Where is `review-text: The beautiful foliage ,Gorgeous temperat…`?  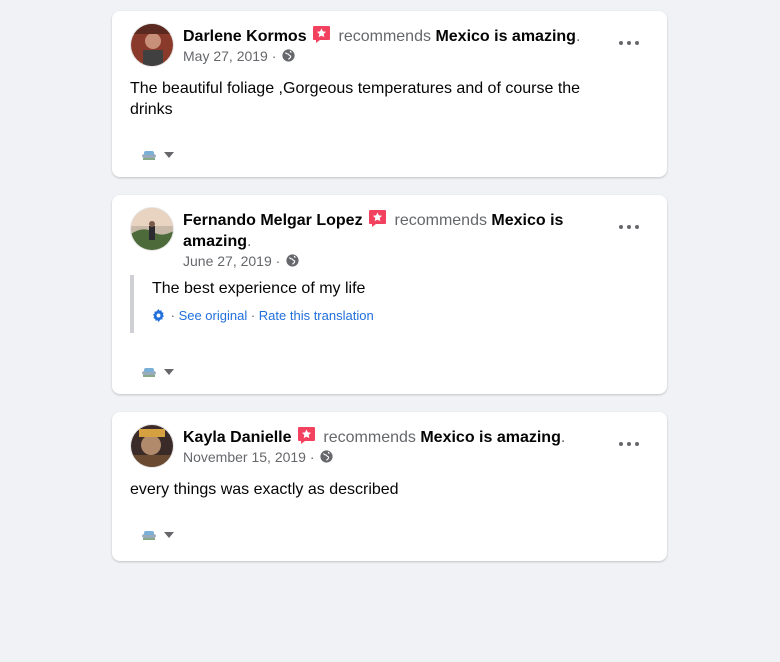
review-text: The beautiful foliage ,Gorgeous temperat… is located at coordinates (355, 99).